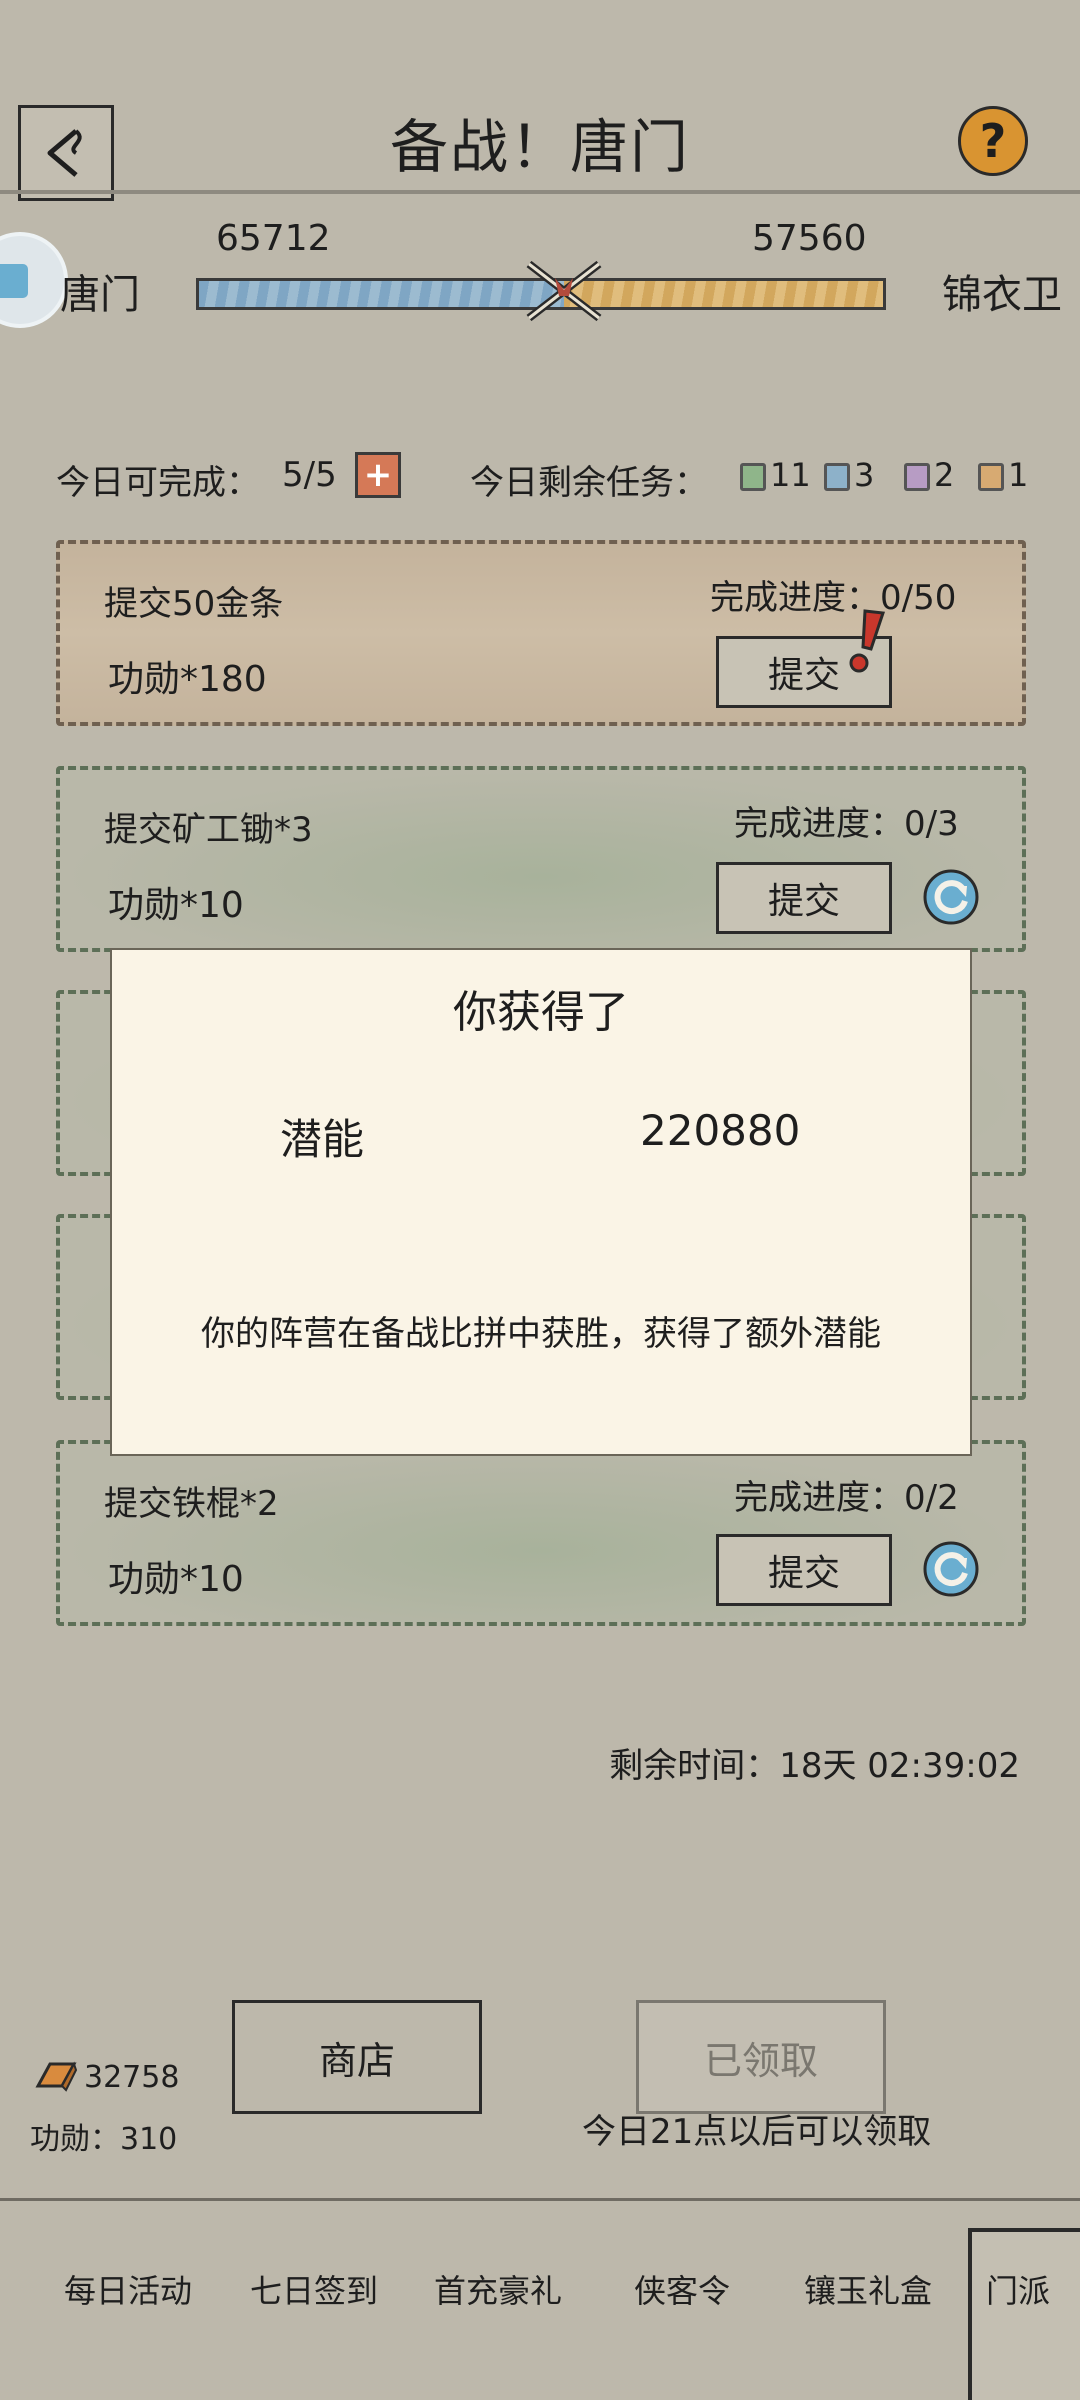 The image size is (1080, 2400). I want to click on chip-blue-count: 3, so click(864, 475).